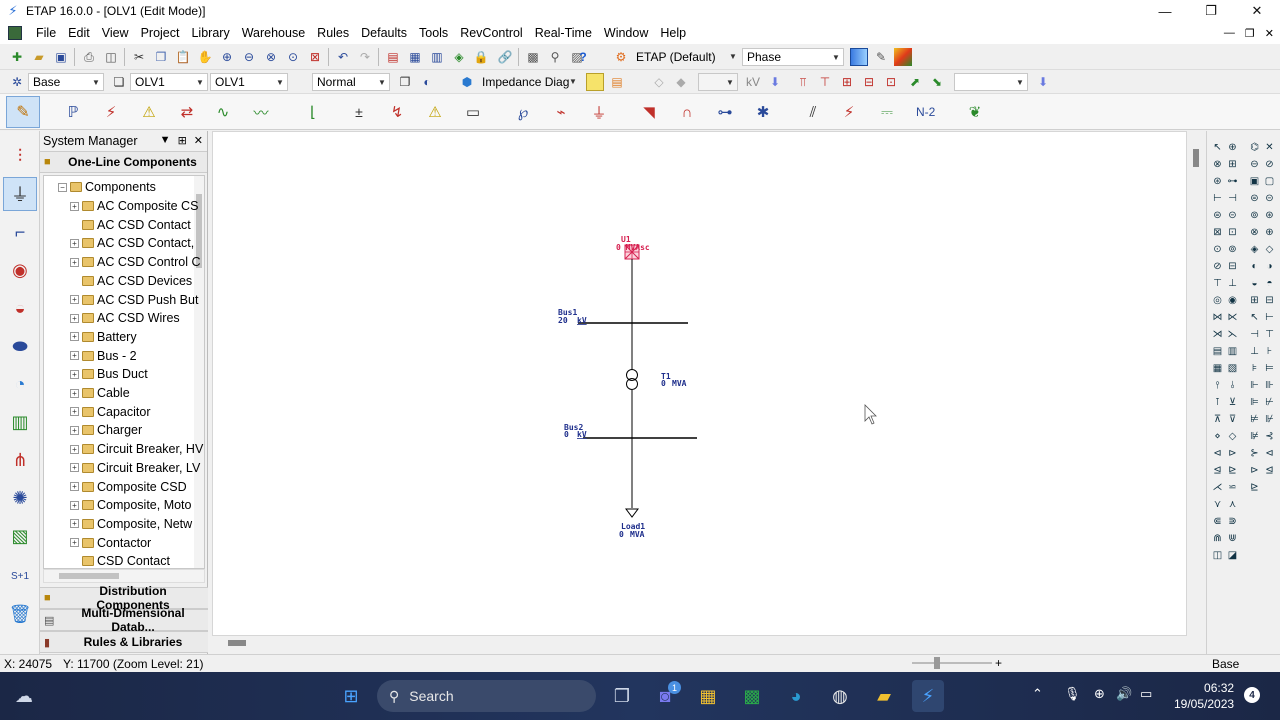  What do you see at coordinates (595, 82) in the screenshot?
I see `note-icon` at bounding box center [595, 82].